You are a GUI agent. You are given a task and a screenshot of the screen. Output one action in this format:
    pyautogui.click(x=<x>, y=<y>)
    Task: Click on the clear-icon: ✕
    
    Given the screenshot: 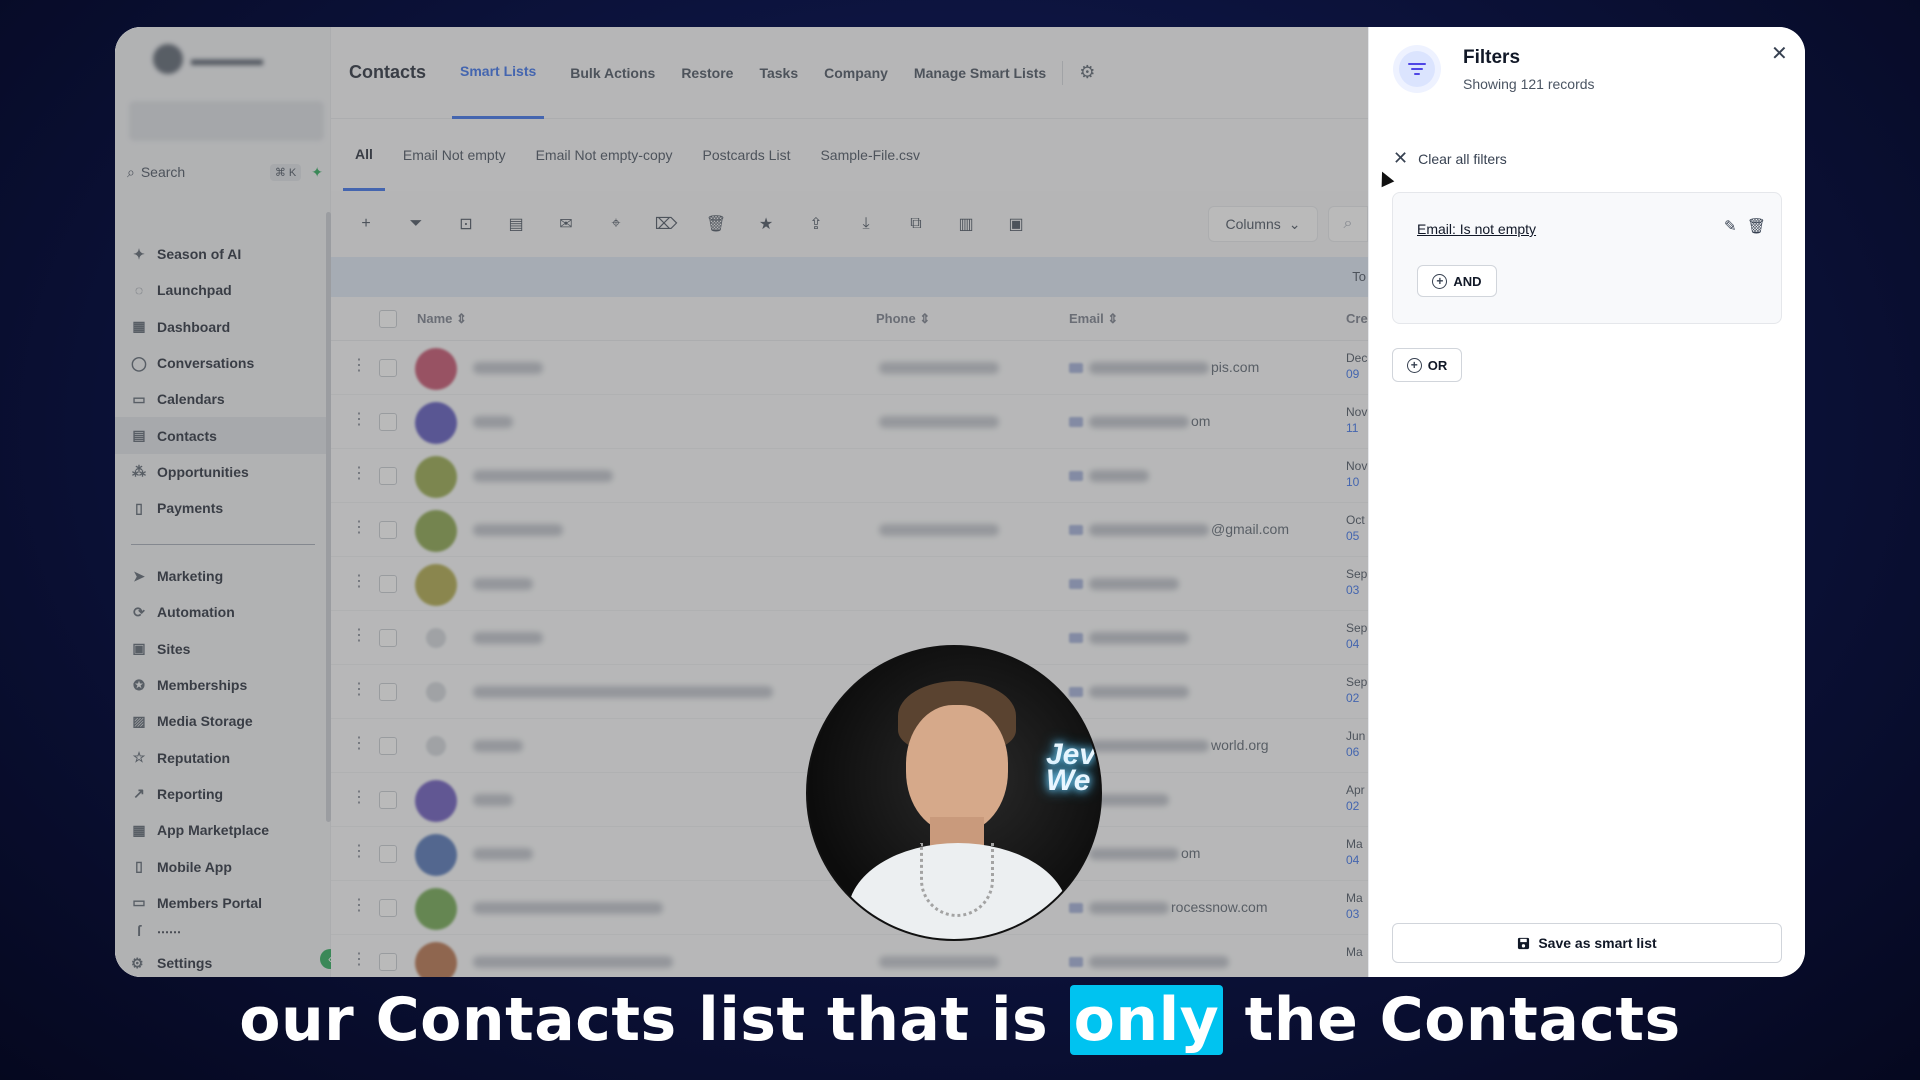 What is the action you would take?
    pyautogui.click(x=1401, y=158)
    